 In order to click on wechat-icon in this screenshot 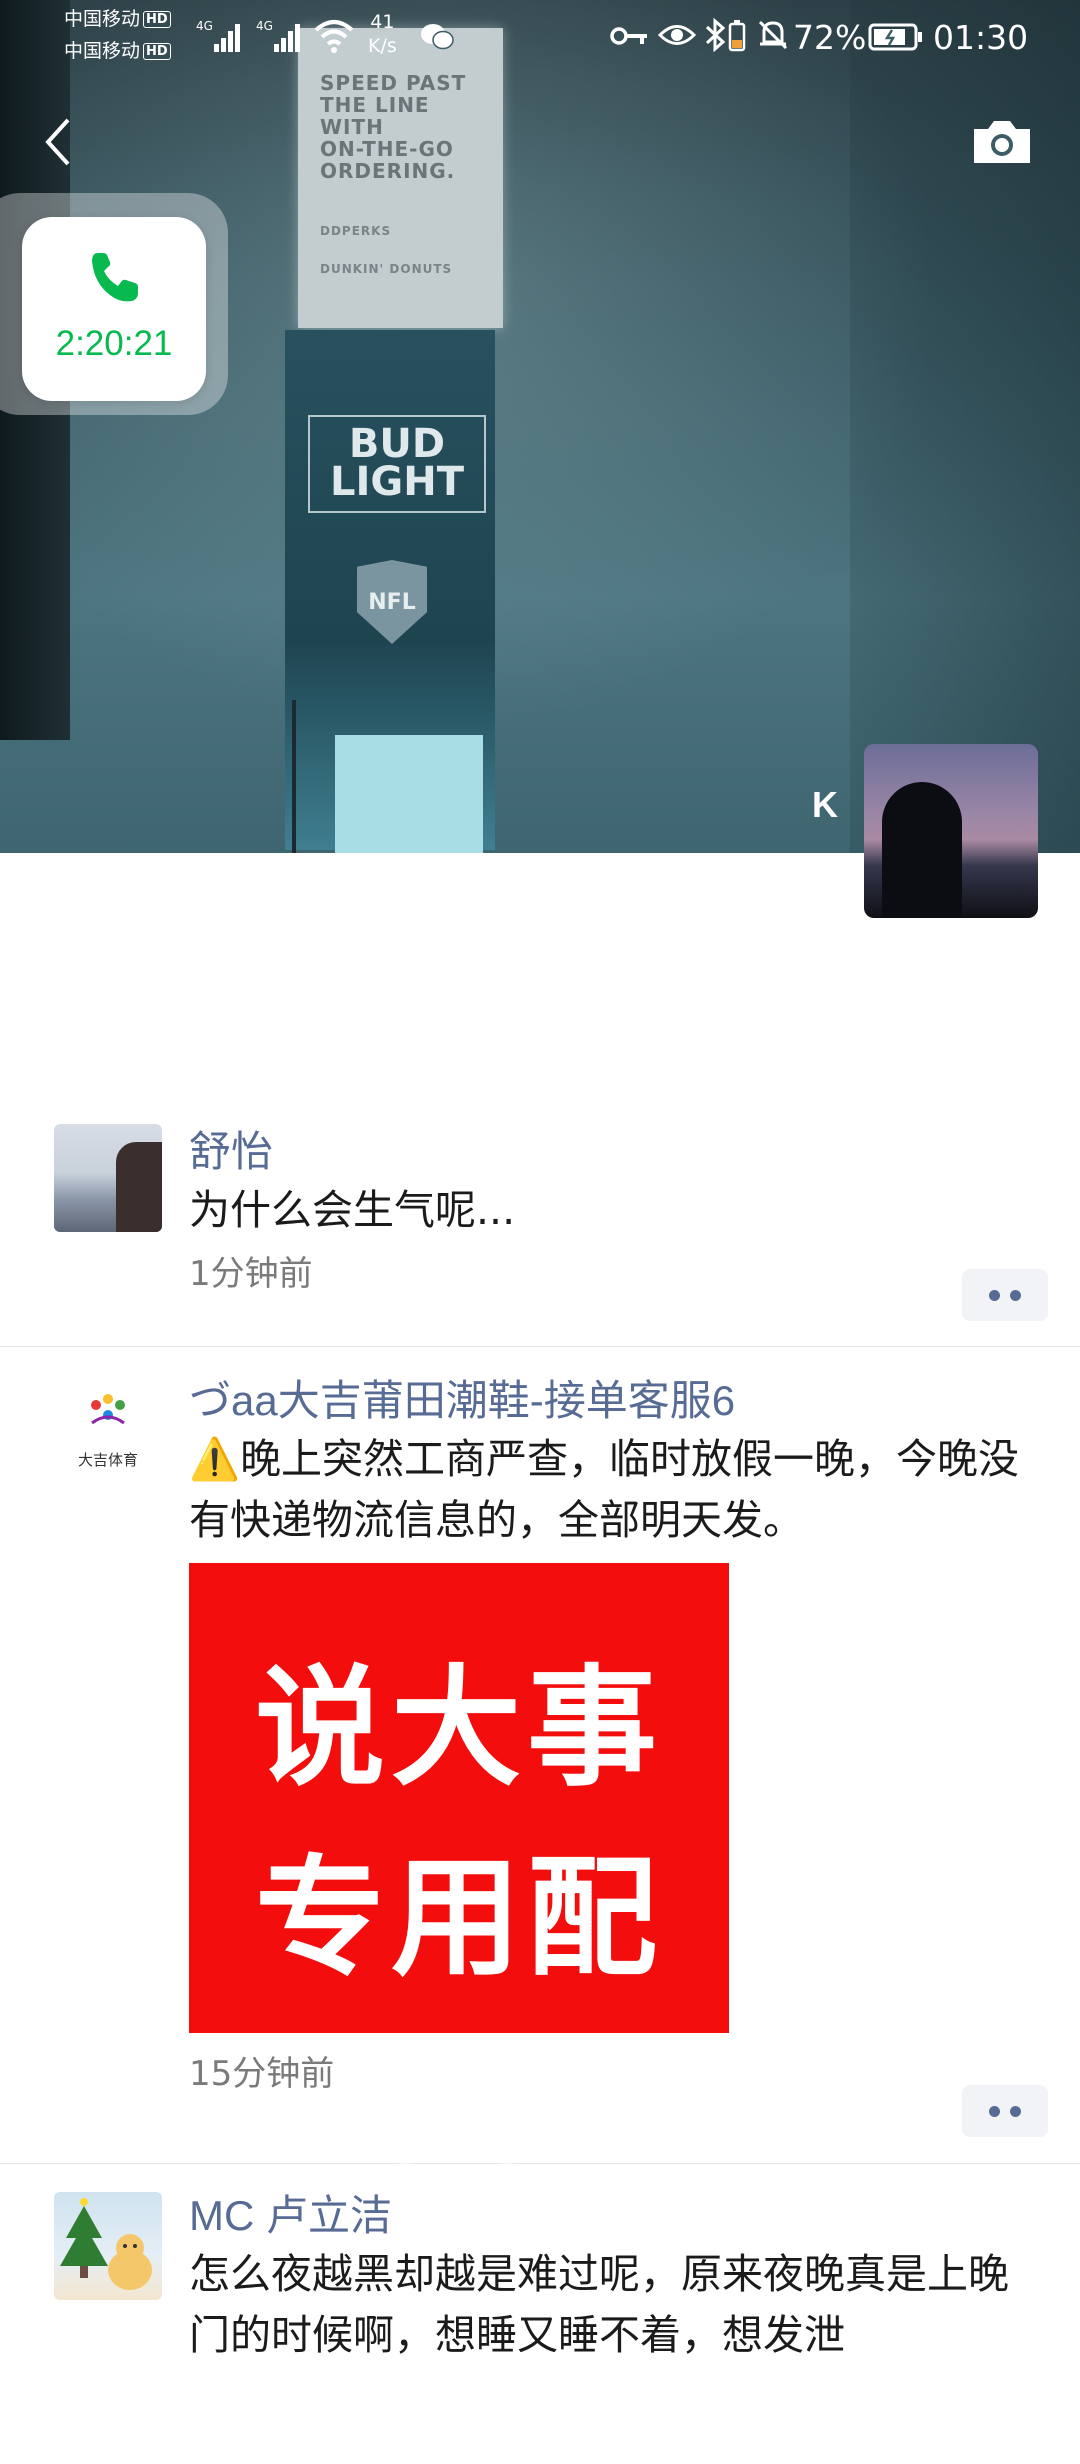, I will do `click(437, 37)`.